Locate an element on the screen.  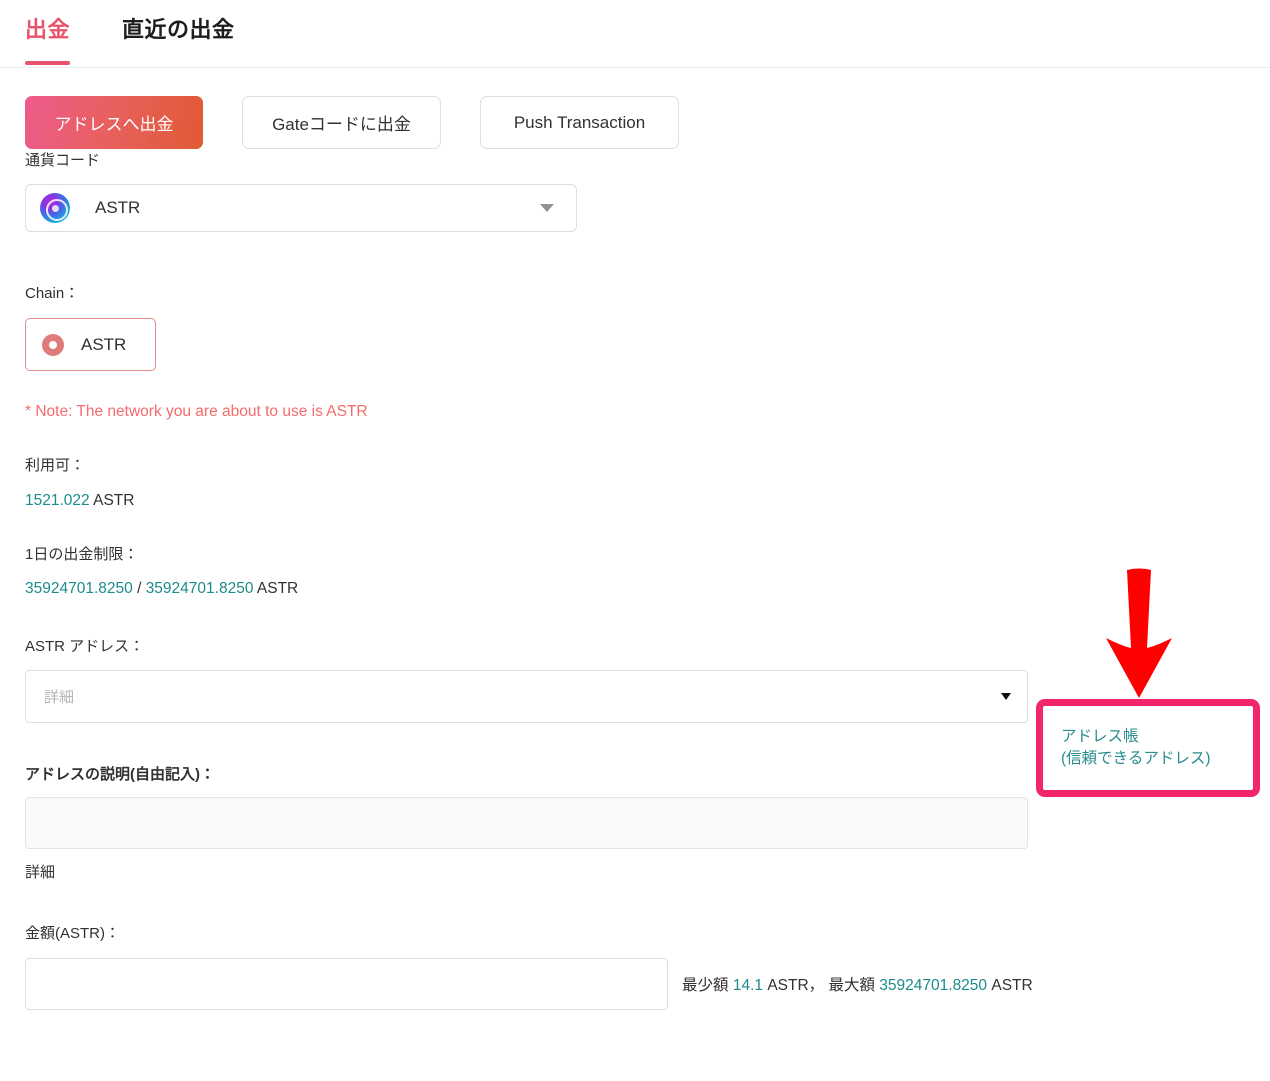
tab-recent-withdrawals-label: 直近の出金 is located at coordinates (178, 29).